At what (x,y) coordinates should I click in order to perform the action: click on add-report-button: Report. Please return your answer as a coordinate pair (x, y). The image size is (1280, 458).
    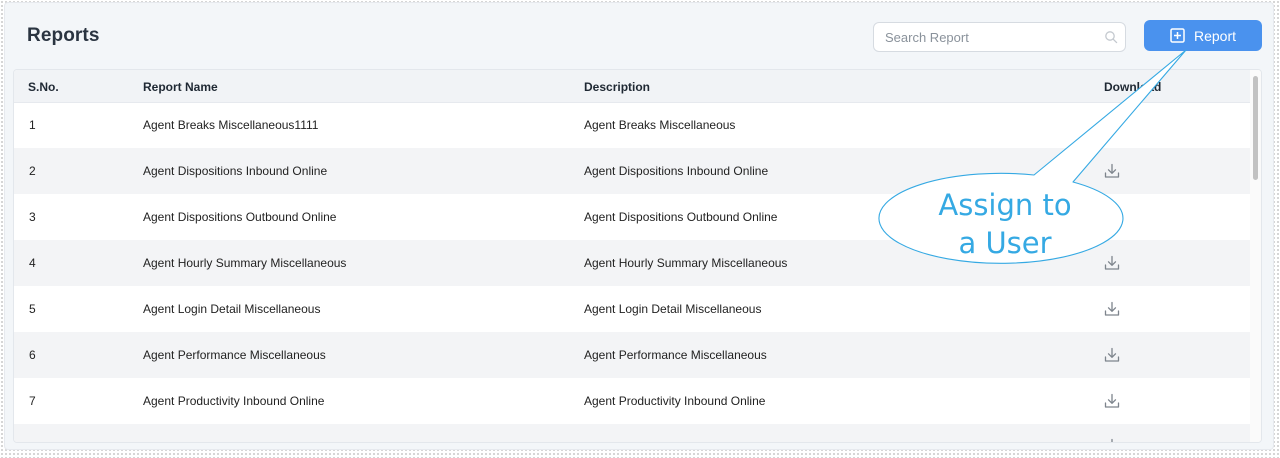
    Looking at the image, I should click on (1203, 35).